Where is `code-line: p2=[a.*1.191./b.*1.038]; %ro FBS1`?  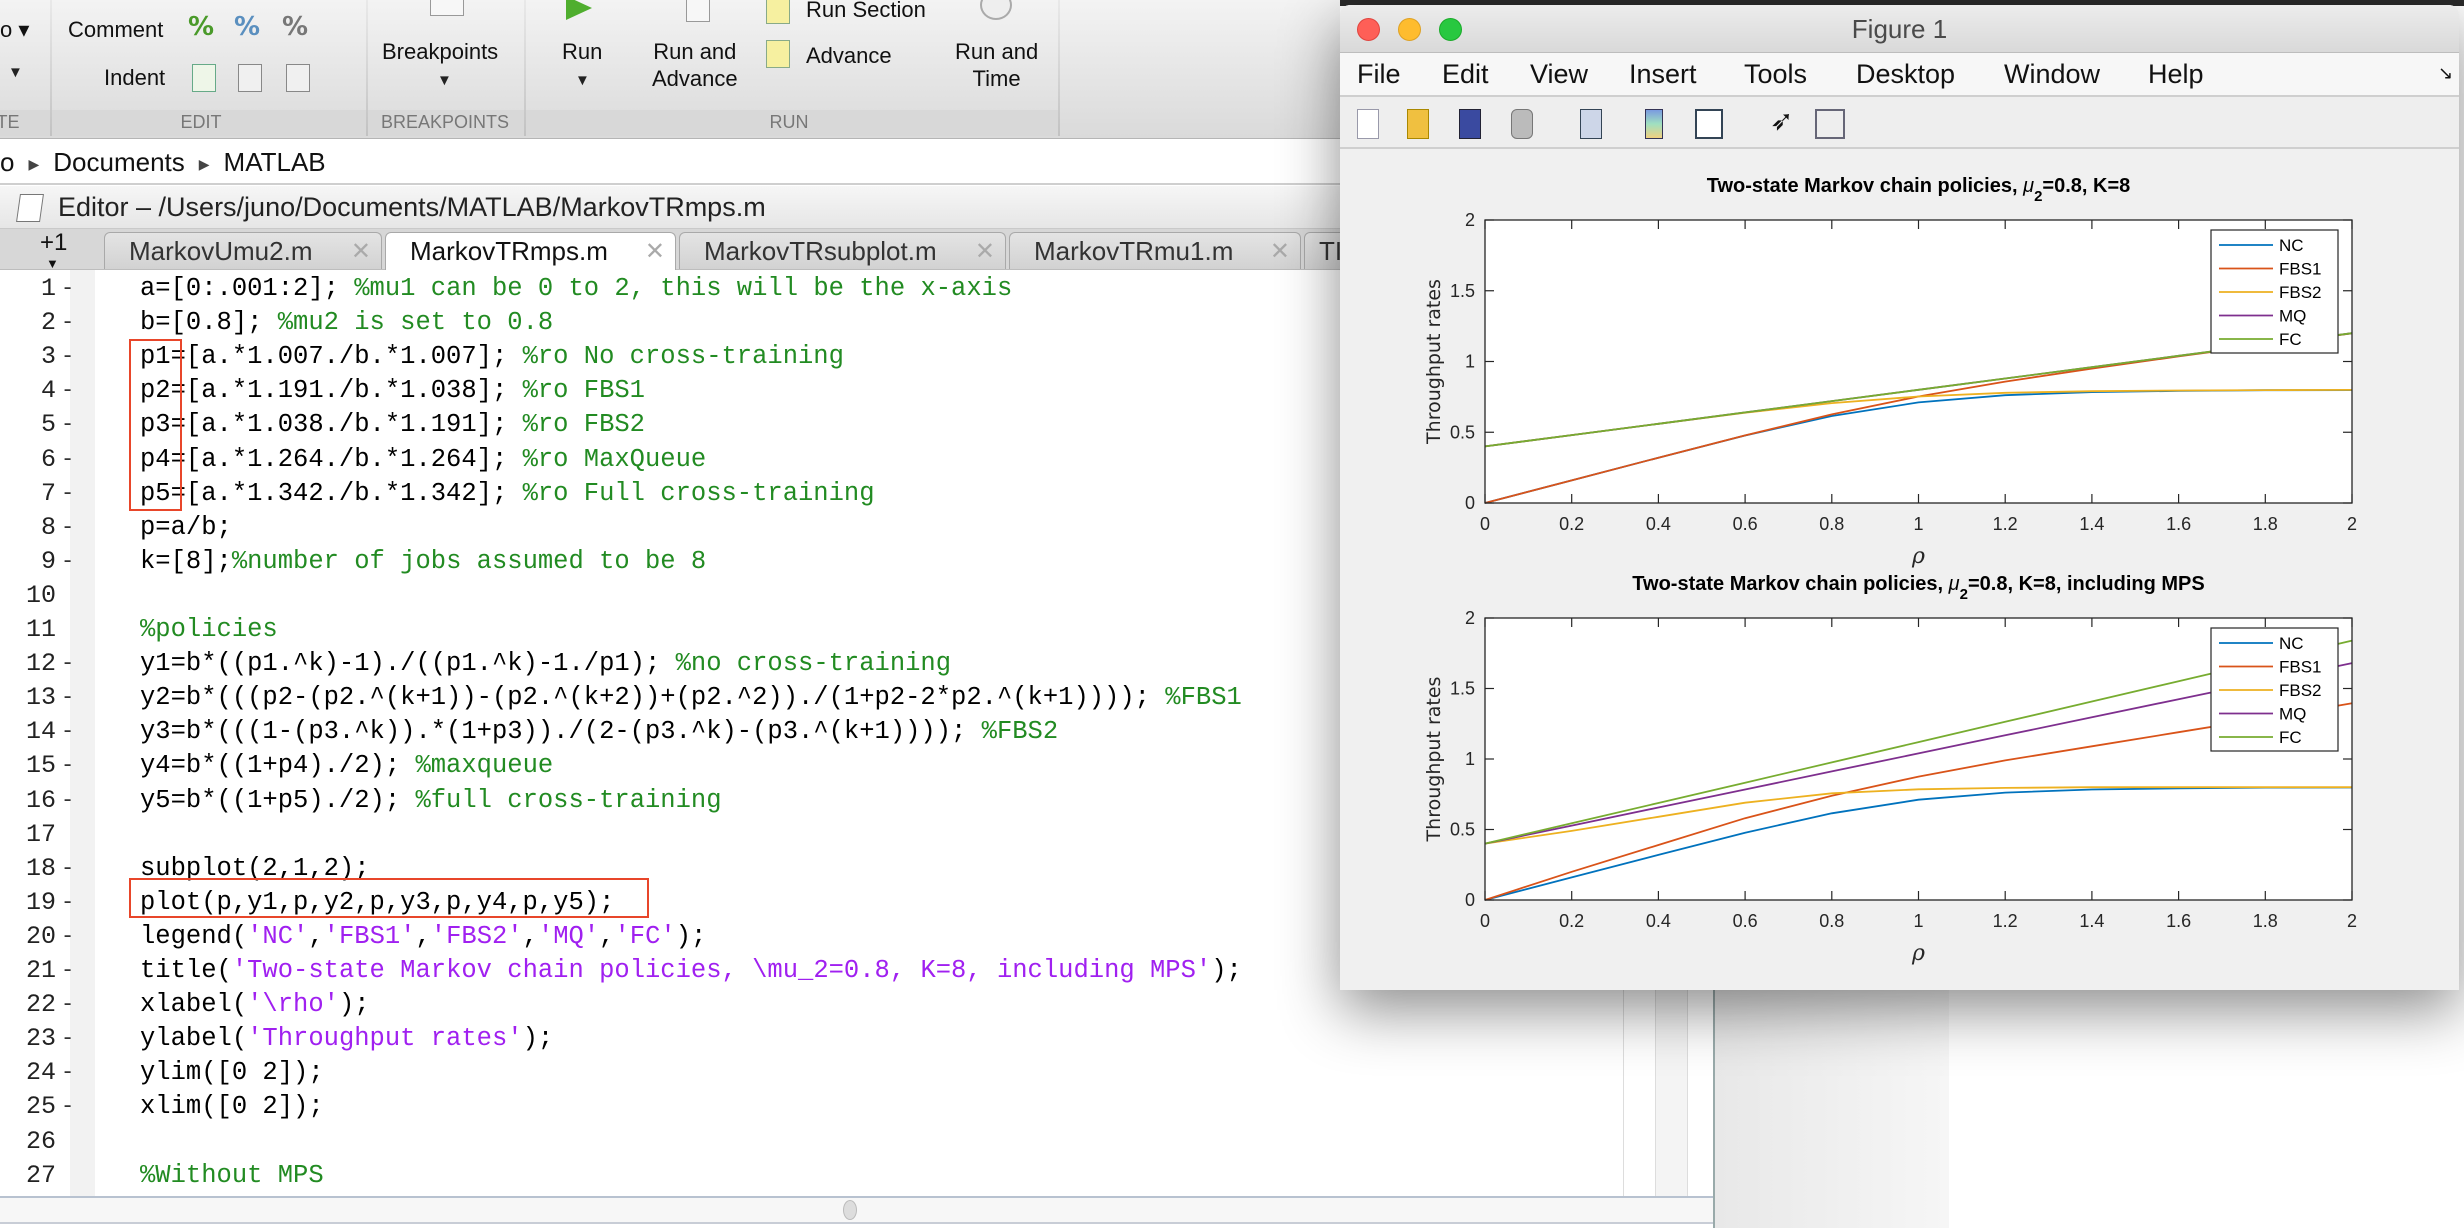
code-line: p2=[a.*1.191./b.*1.038]; %ro FBS1 is located at coordinates (392, 391).